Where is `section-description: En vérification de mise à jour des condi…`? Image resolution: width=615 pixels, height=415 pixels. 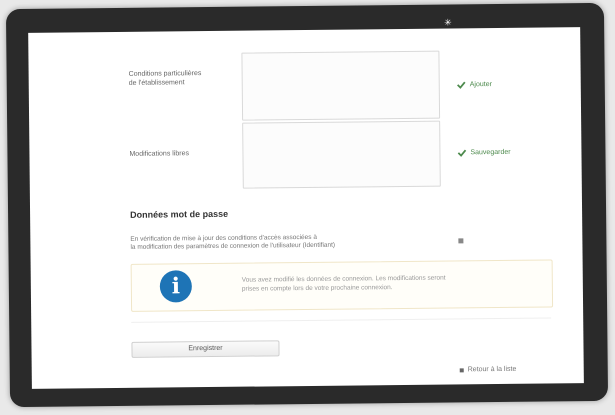
section-description: En vérification de mise à jour des condi… is located at coordinates (290, 242).